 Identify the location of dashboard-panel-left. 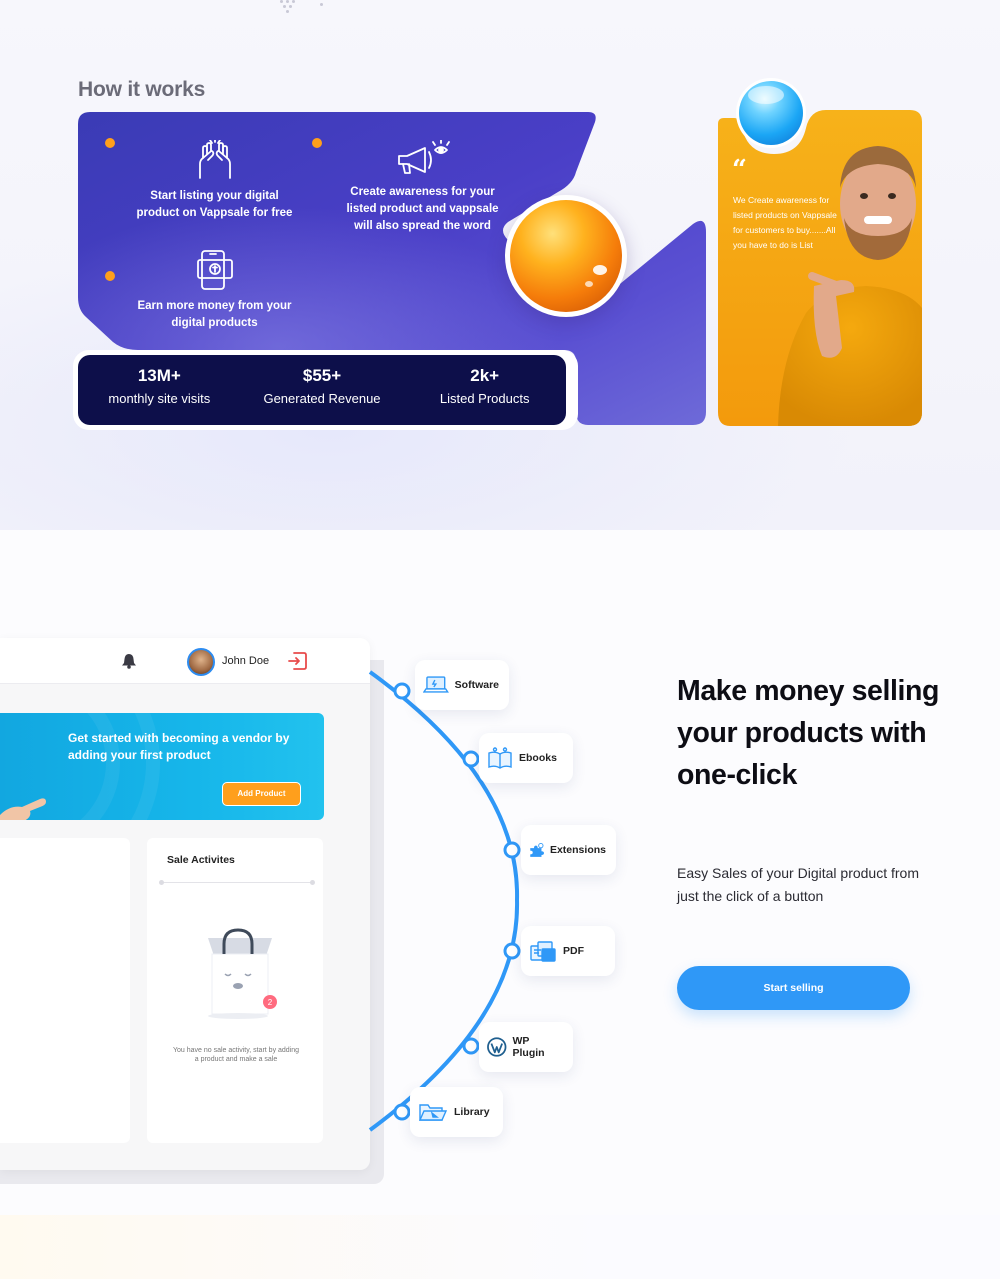
(65, 990).